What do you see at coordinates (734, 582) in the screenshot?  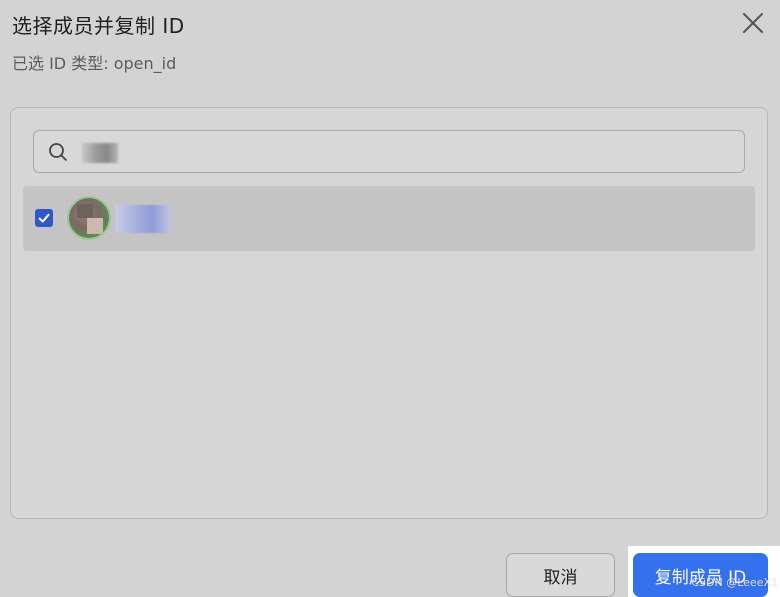 I see `watermark: CSDN @LeeeX1` at bounding box center [734, 582].